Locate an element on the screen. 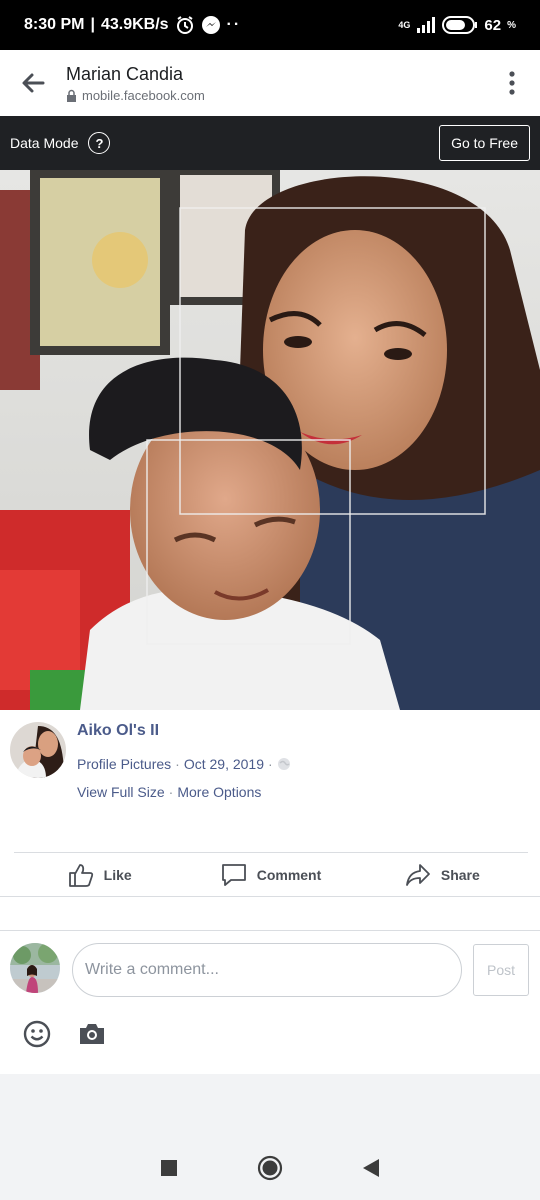  share-icon is located at coordinates (417, 874).